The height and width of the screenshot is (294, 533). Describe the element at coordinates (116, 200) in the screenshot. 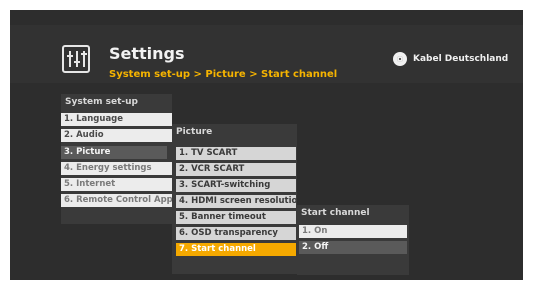

I see `menu-item-remote-control-app: 6. Remote Control App` at that location.